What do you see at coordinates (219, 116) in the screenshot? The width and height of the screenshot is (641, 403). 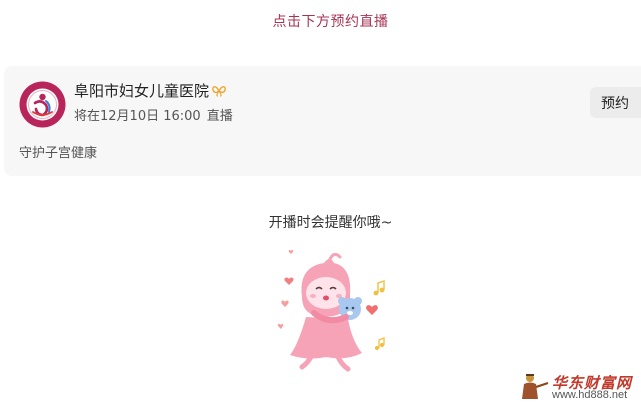 I see `schedule-suffix: 直播` at bounding box center [219, 116].